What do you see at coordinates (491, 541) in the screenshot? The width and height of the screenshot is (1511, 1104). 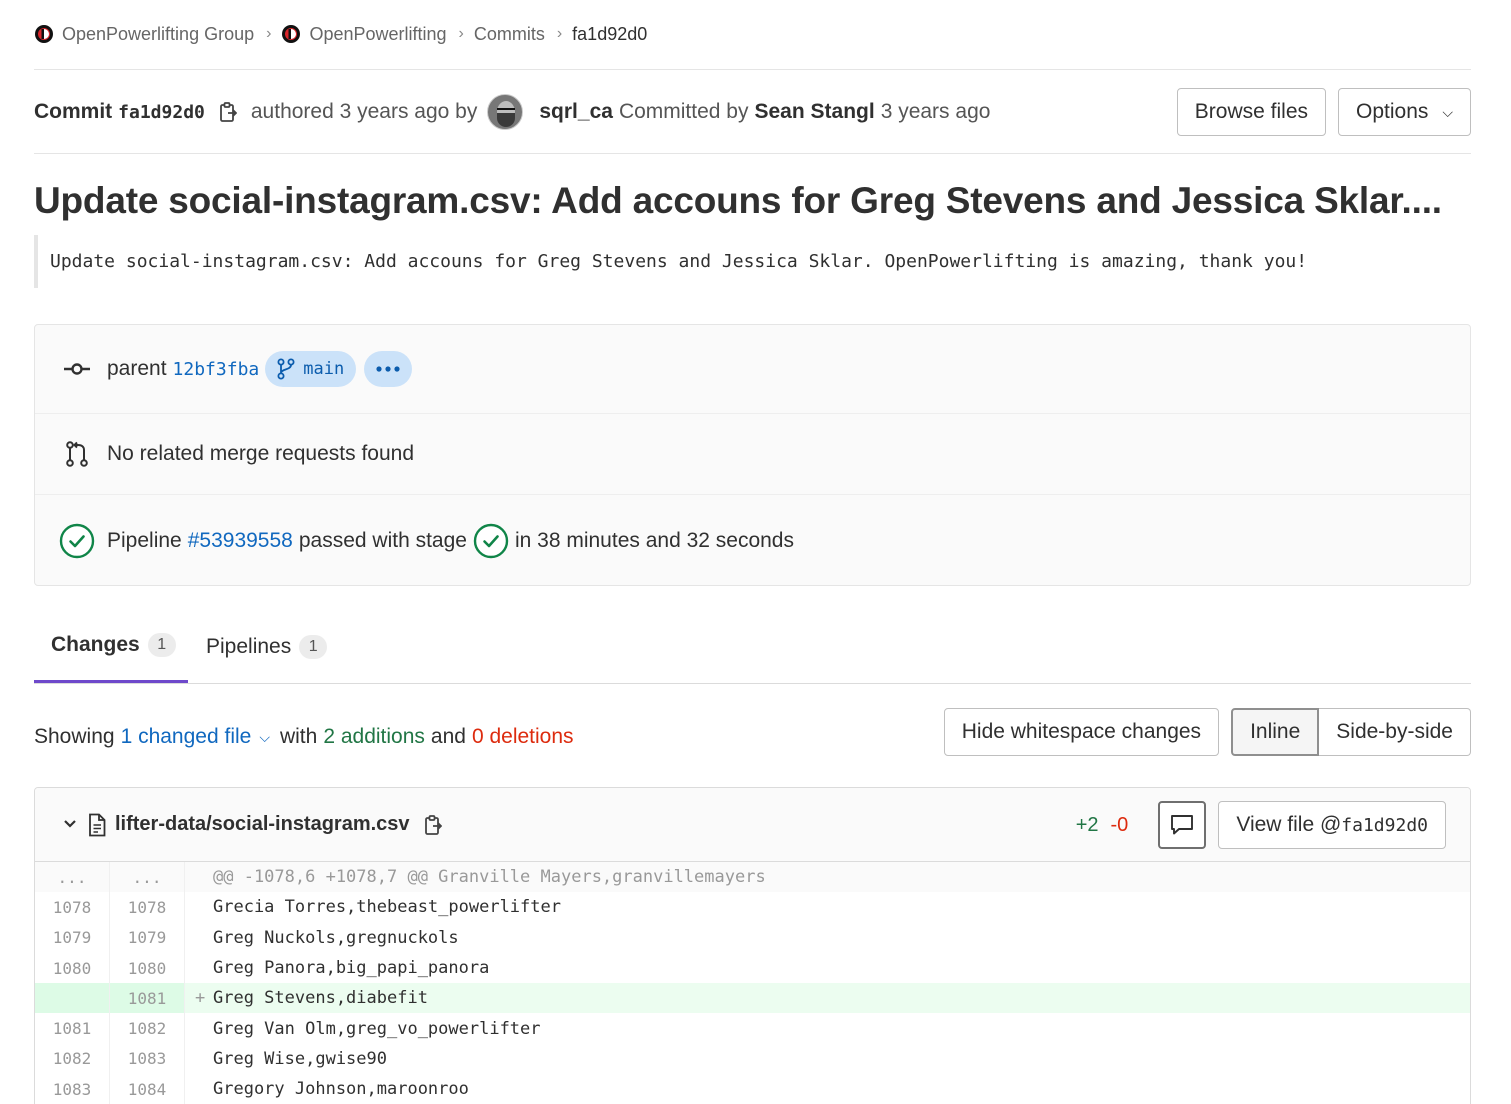 I see `stage-passed-icon` at bounding box center [491, 541].